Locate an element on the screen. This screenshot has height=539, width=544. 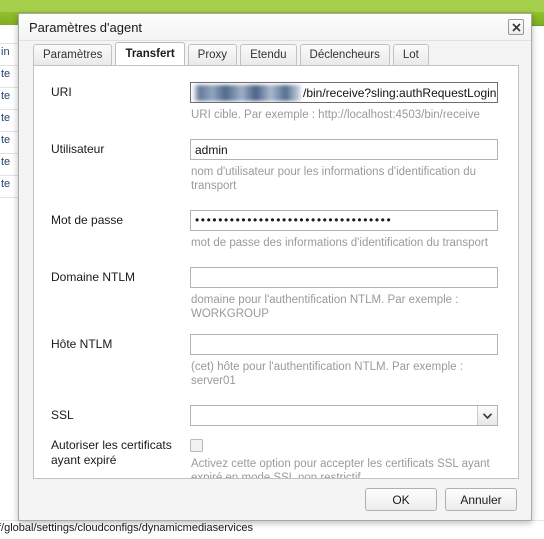
dialog-button-bar: OK Annuler is located at coordinates (275, 499).